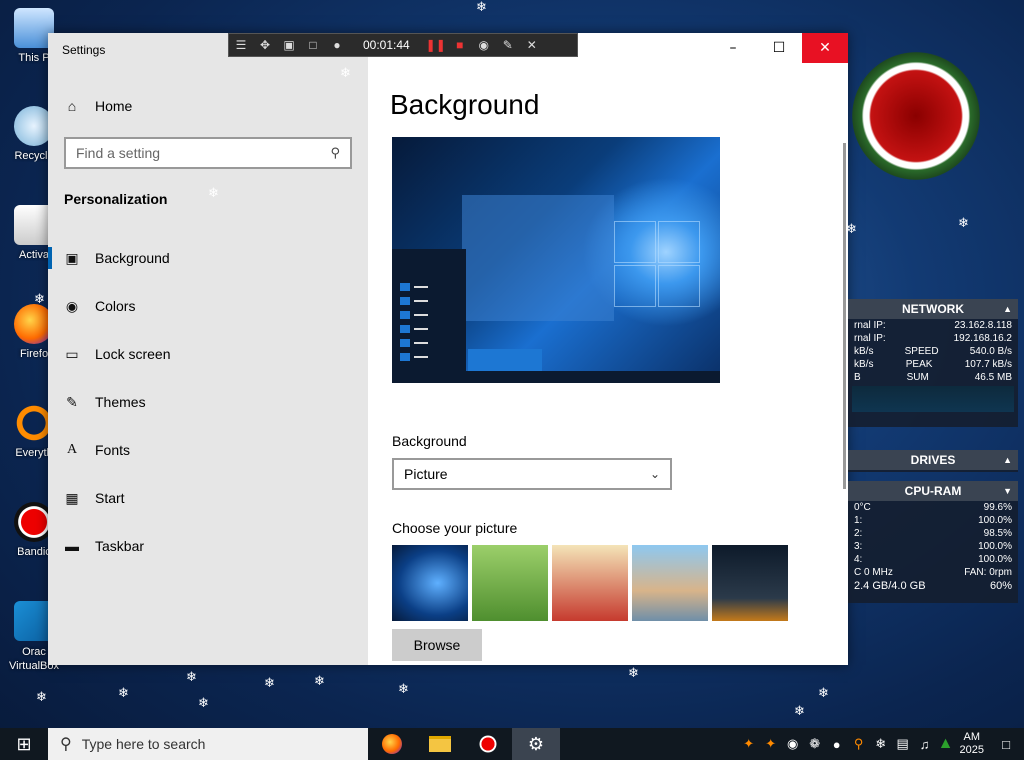  Describe the element at coordinates (214, 354) in the screenshot. I see `nav-item-lock-screen: ▭ Lock screen` at that location.